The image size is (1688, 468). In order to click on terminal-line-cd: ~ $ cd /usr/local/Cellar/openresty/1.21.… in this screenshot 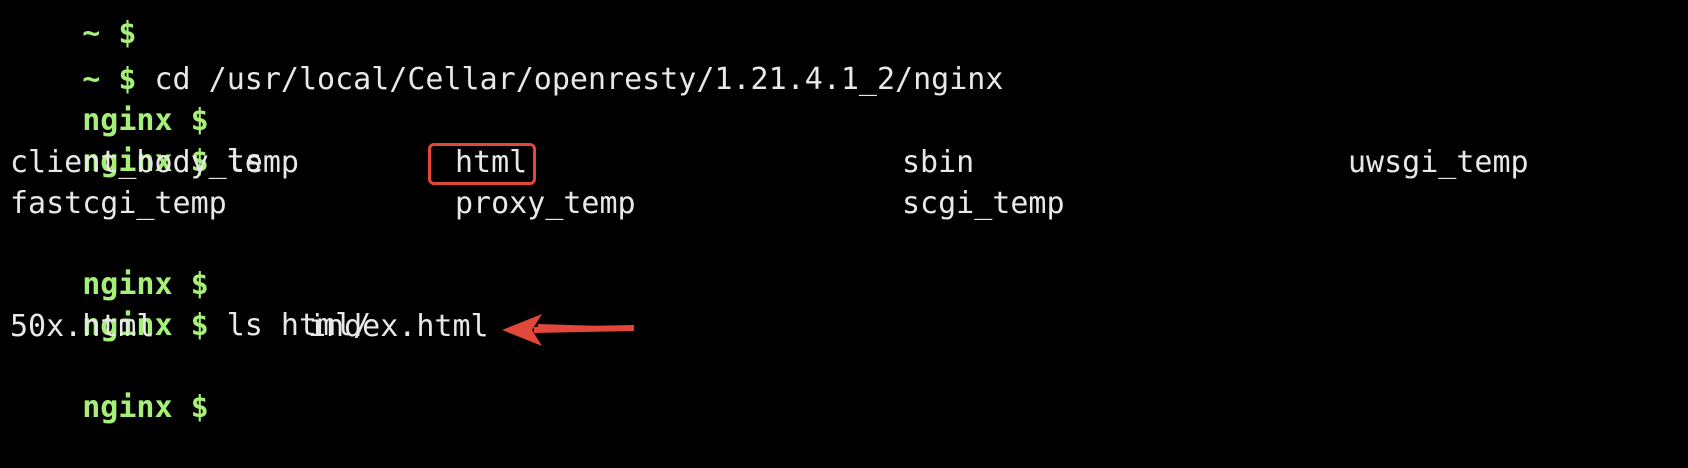, I will do `click(506, 58)`.